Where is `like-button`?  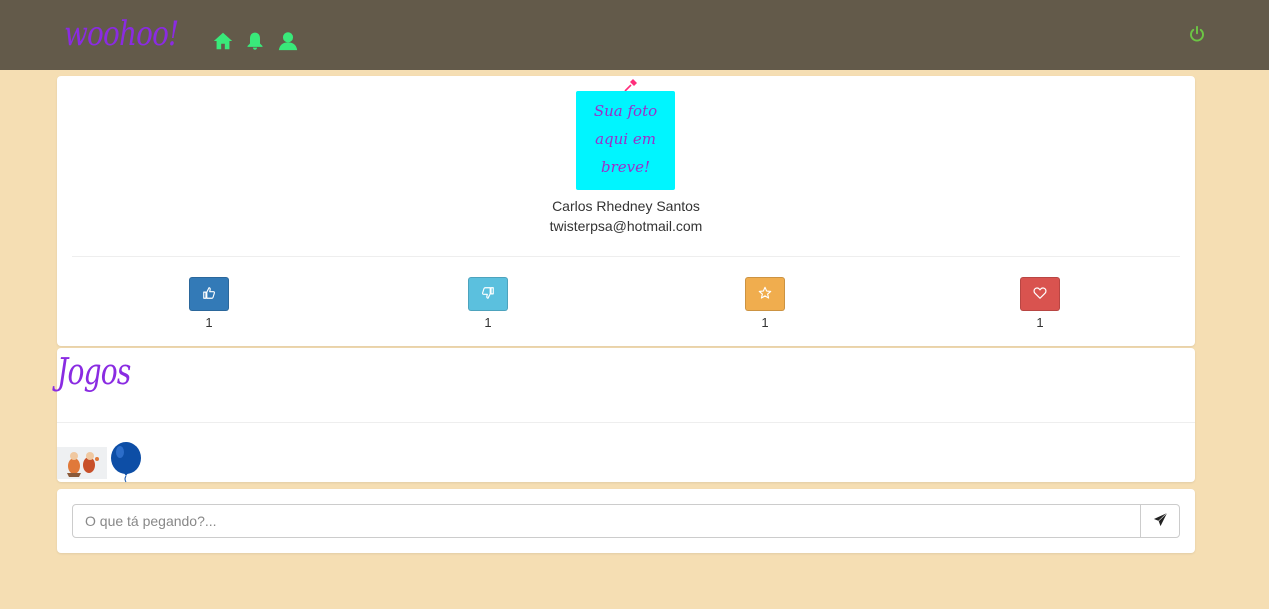
like-button is located at coordinates (209, 294).